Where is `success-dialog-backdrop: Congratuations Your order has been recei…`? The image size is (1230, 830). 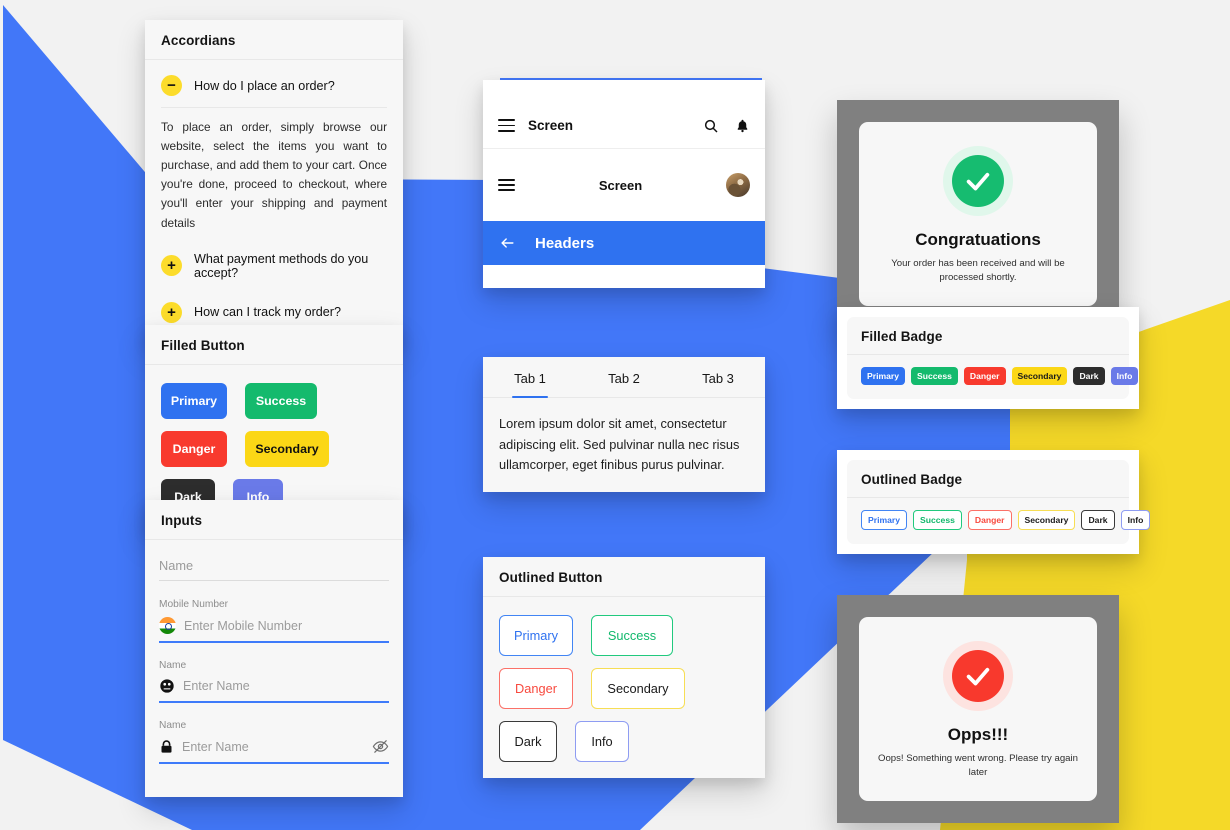
success-dialog-backdrop: Congratuations Your order has been recei… is located at coordinates (978, 214).